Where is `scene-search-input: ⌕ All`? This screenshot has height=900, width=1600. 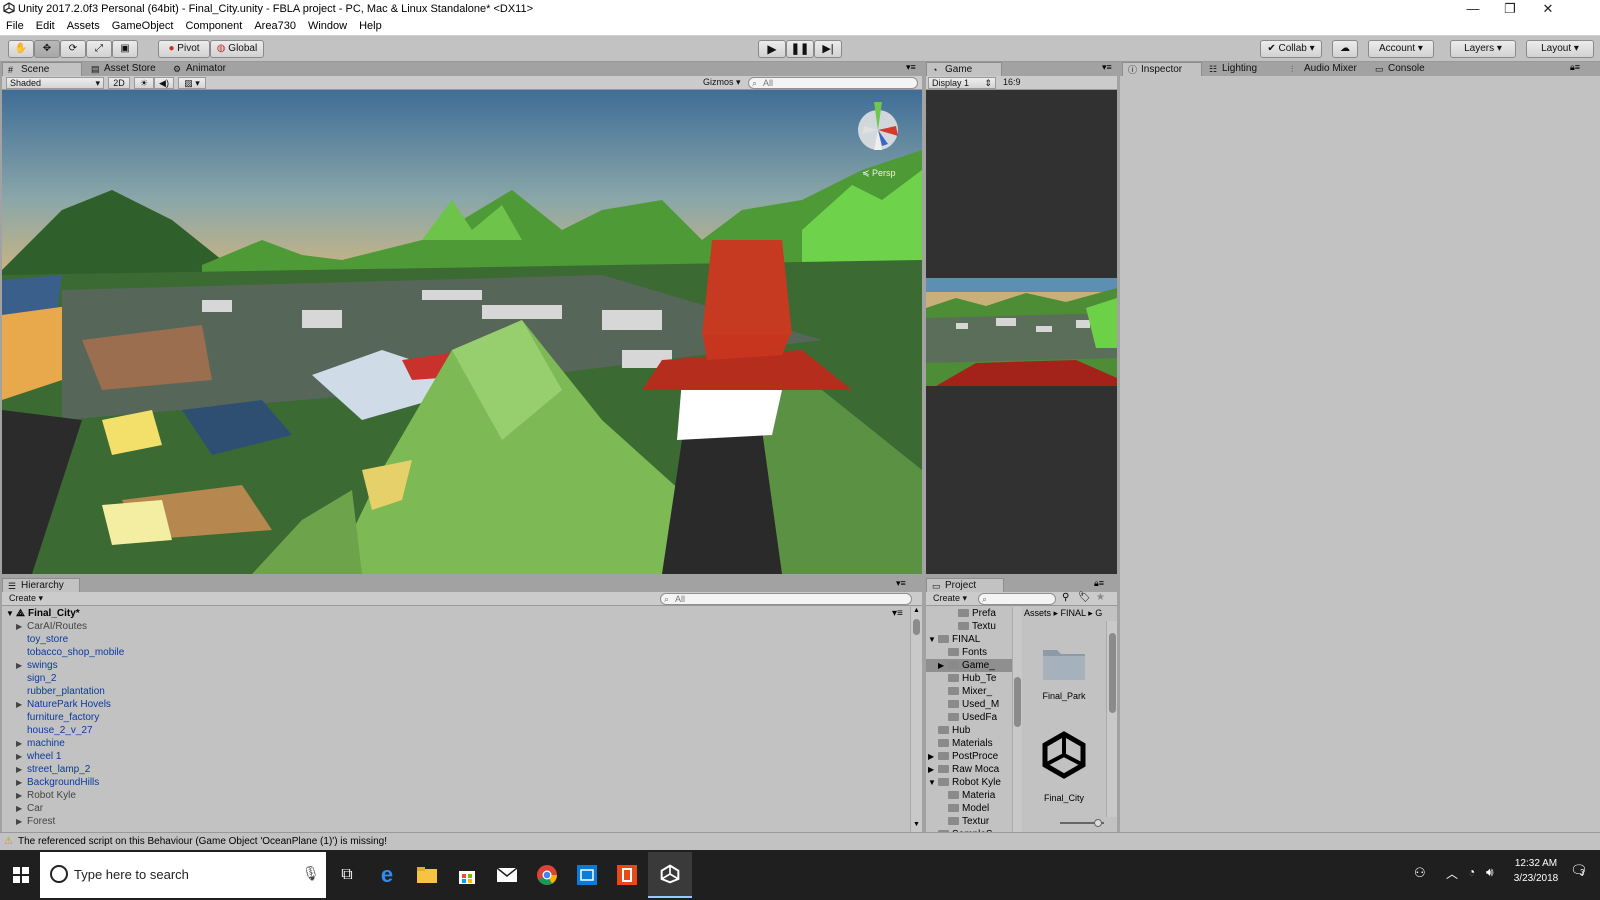
scene-search-input: ⌕ All is located at coordinates (833, 83).